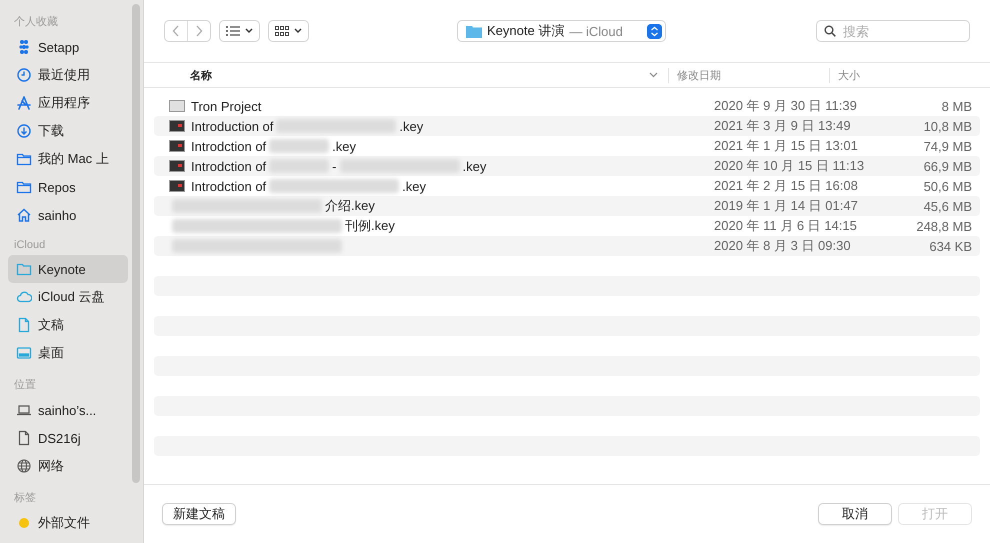 This screenshot has width=990, height=543. I want to click on sidebar-item: 应用程序, so click(68, 103).